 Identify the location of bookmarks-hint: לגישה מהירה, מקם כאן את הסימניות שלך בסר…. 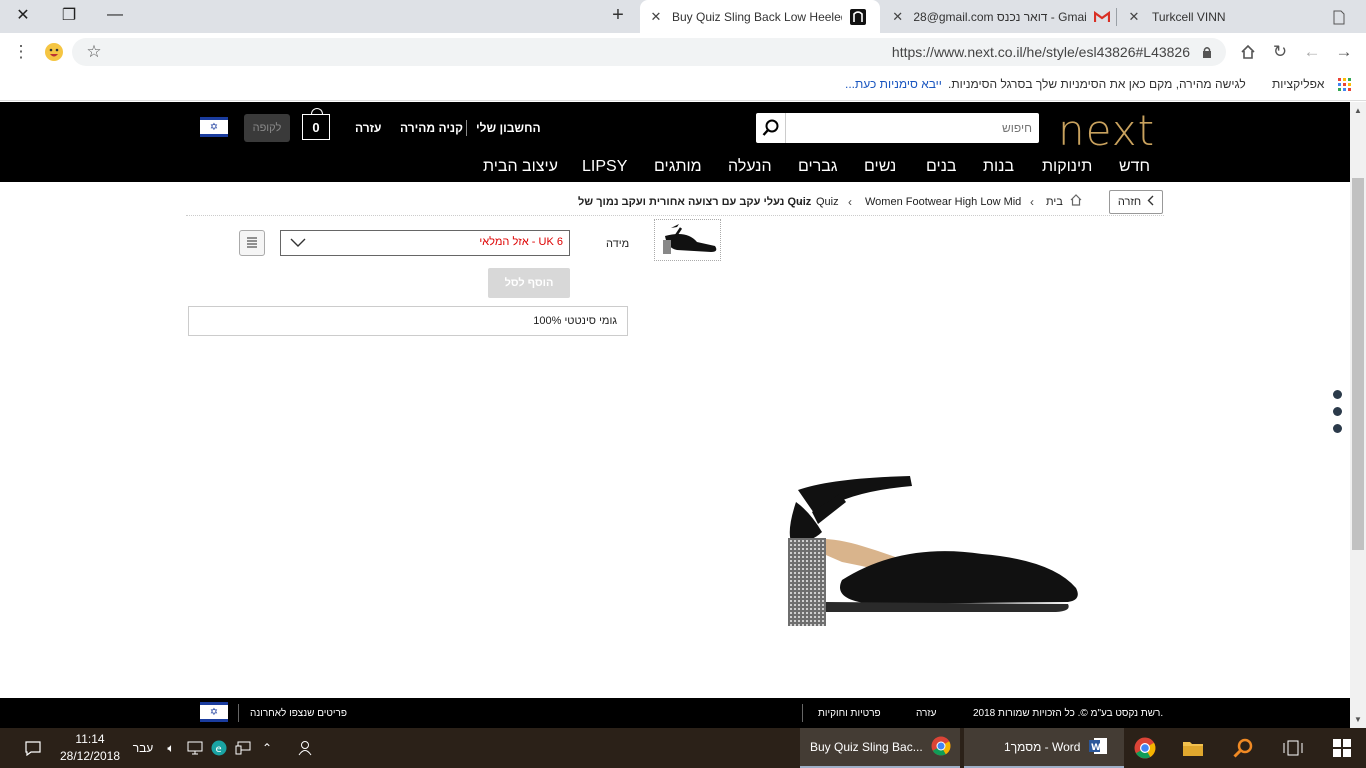
(1097, 84).